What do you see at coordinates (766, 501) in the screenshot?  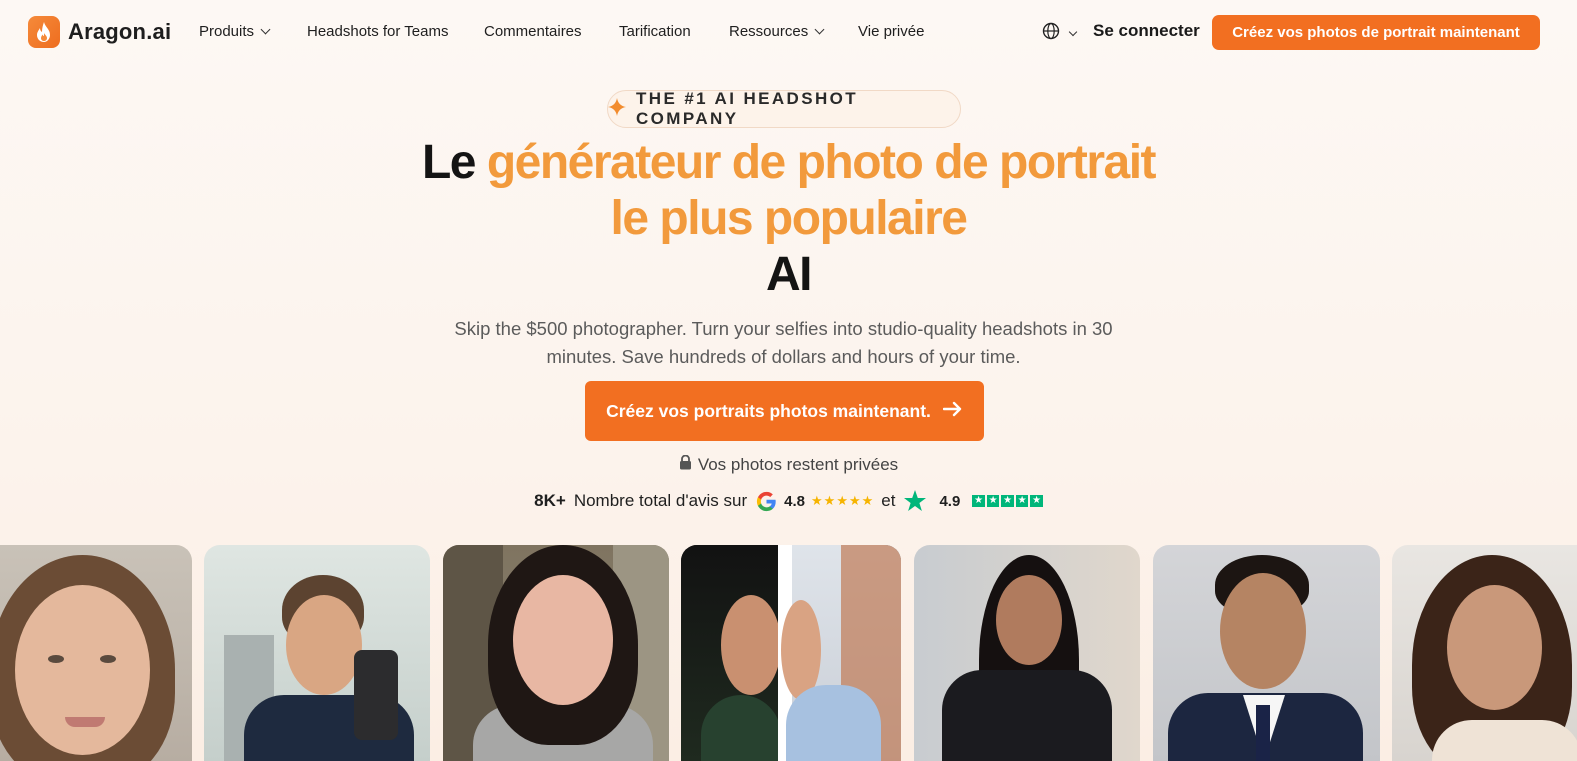 I see `google-icon` at bounding box center [766, 501].